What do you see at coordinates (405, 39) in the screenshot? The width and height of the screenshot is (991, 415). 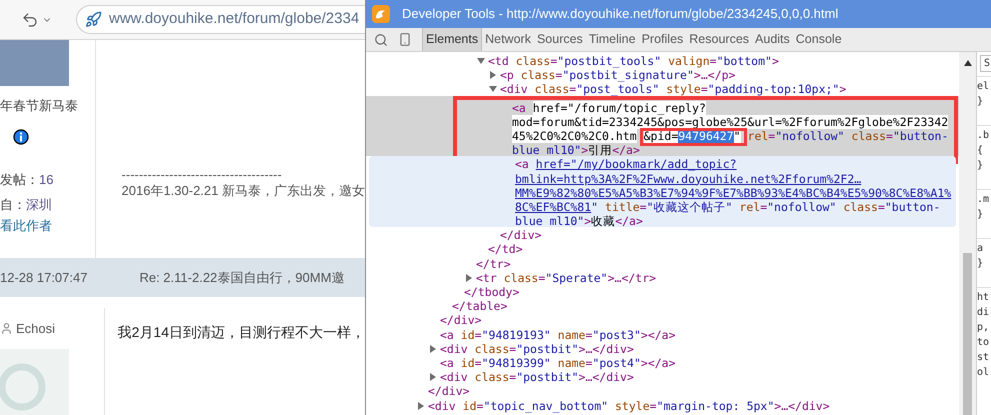 I see `device-icon` at bounding box center [405, 39].